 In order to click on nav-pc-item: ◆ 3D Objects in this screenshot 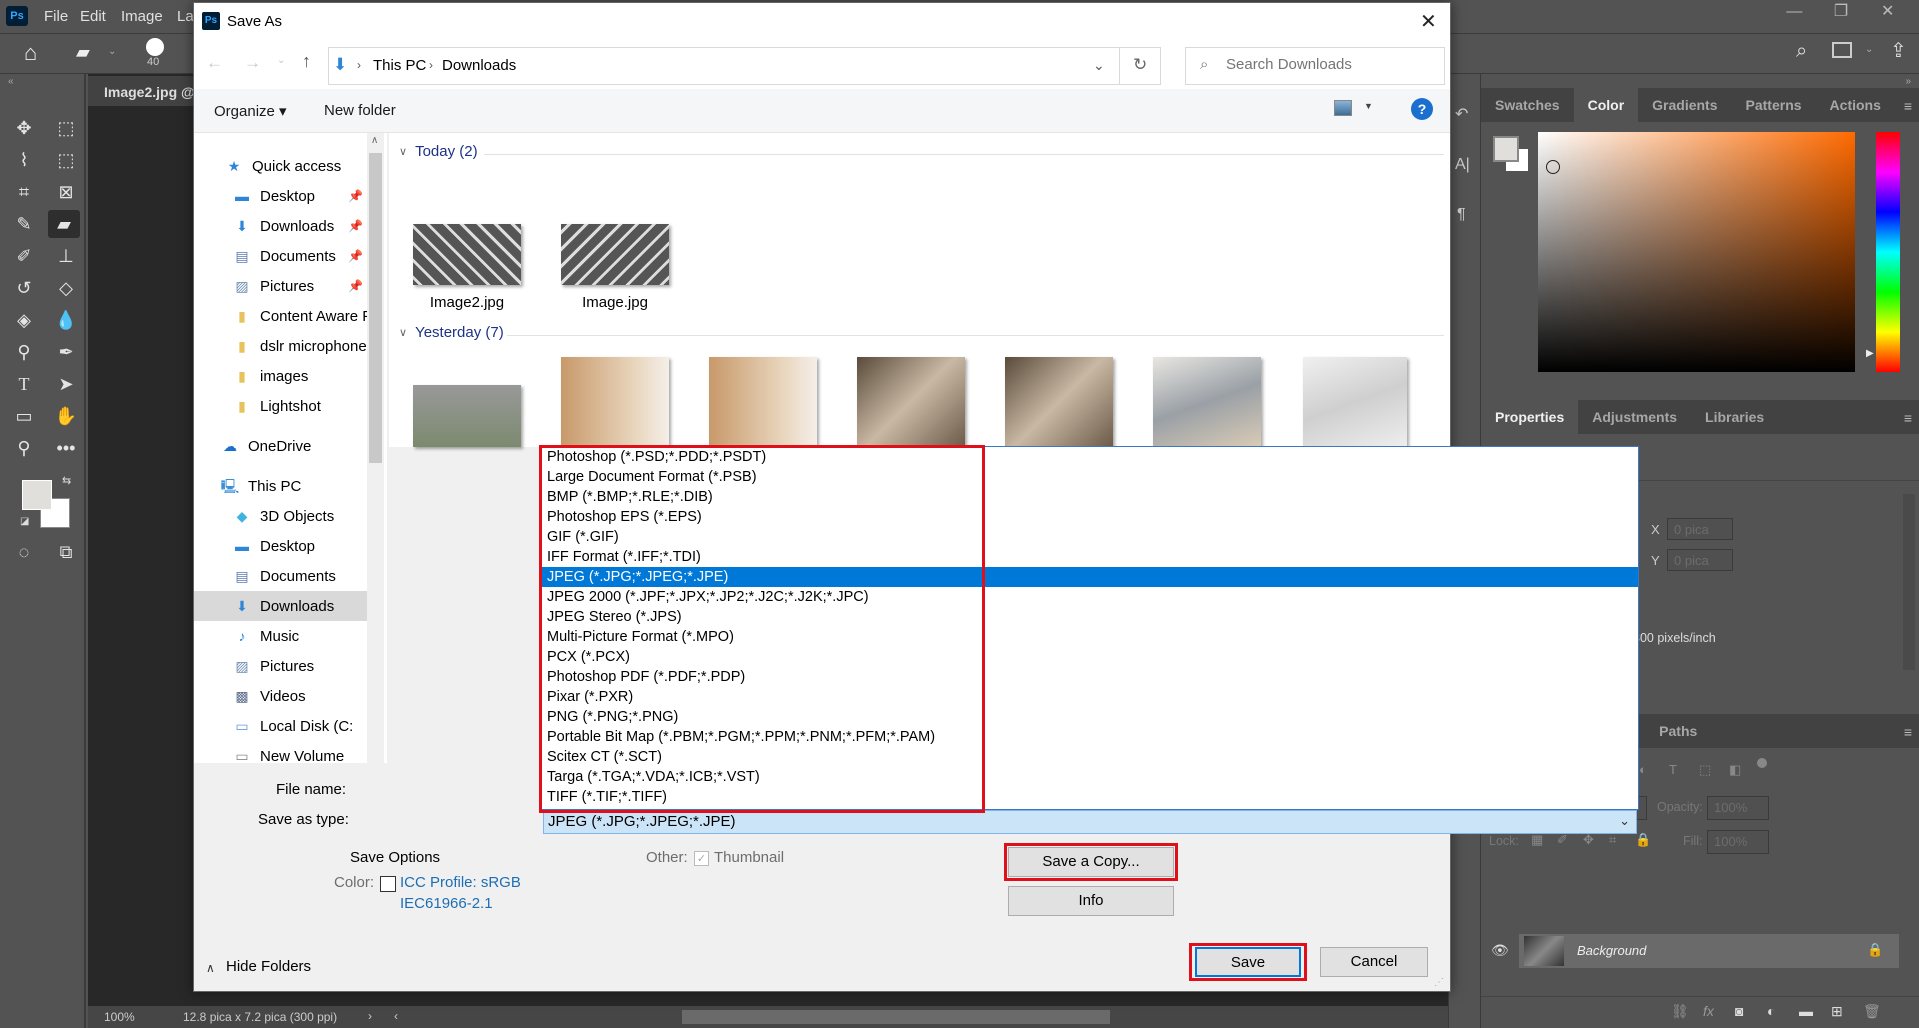, I will do `click(280, 516)`.